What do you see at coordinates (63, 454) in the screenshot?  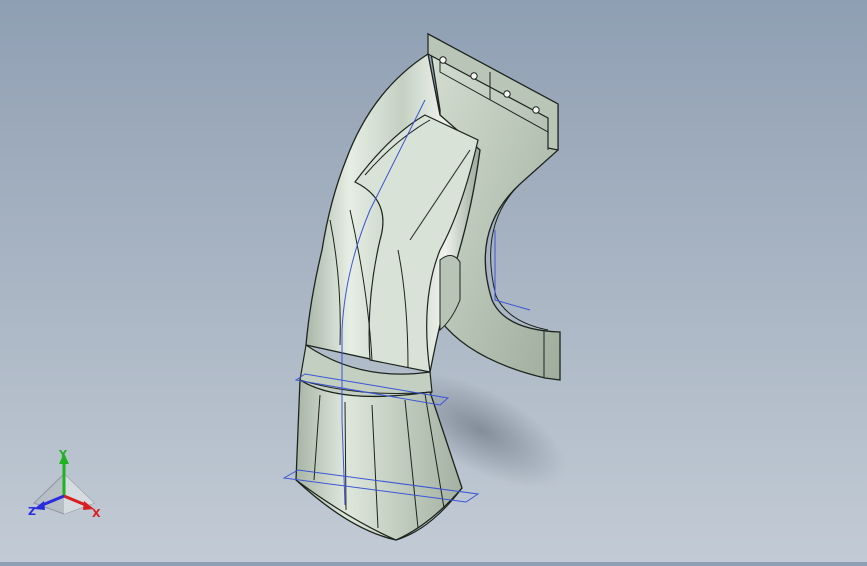 I see `y-axis-label: Y` at bounding box center [63, 454].